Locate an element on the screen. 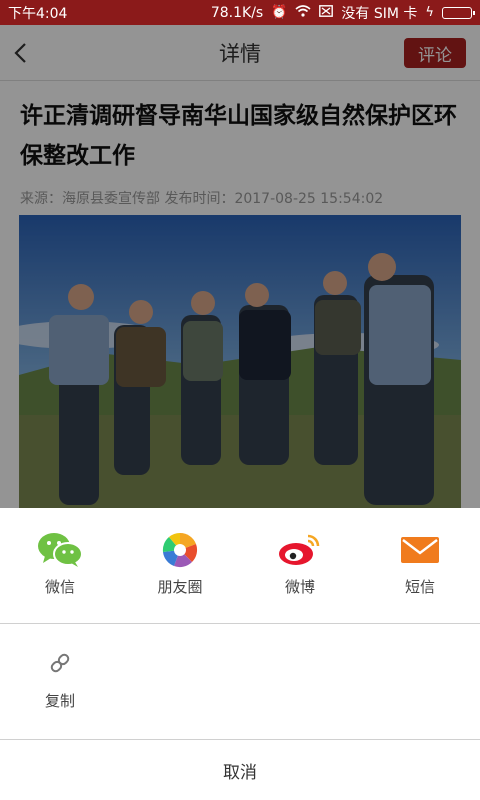 This screenshot has width=480, height=800. copy-label: 复制 is located at coordinates (59, 701).